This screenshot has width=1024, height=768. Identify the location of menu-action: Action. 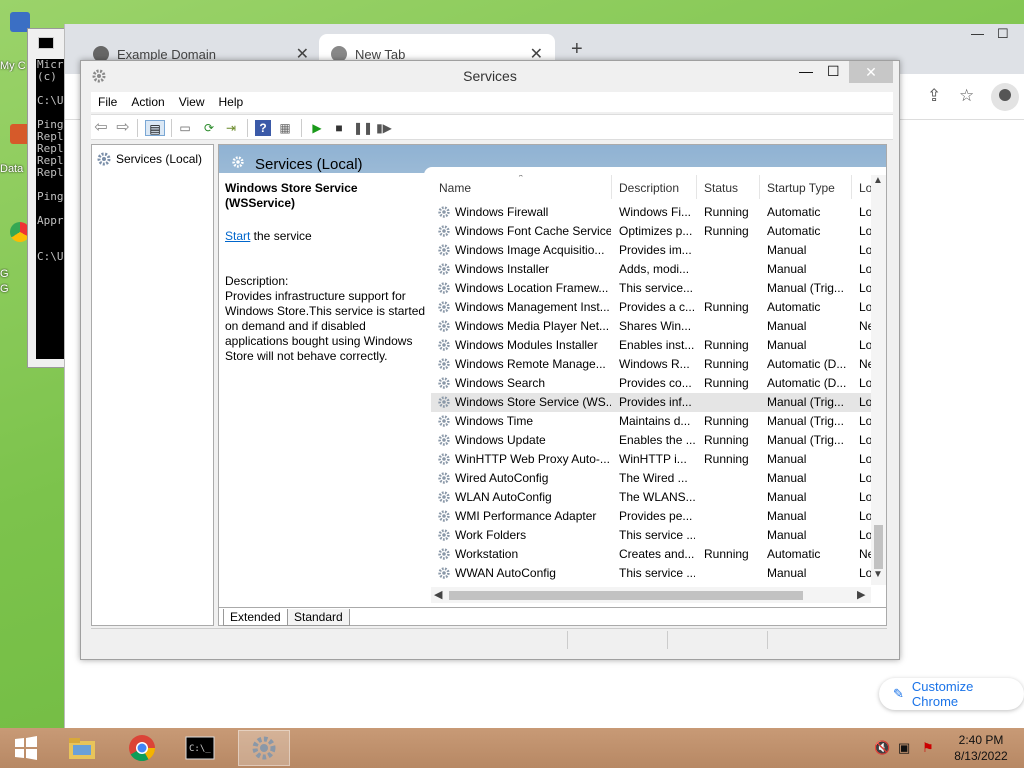
(147, 102).